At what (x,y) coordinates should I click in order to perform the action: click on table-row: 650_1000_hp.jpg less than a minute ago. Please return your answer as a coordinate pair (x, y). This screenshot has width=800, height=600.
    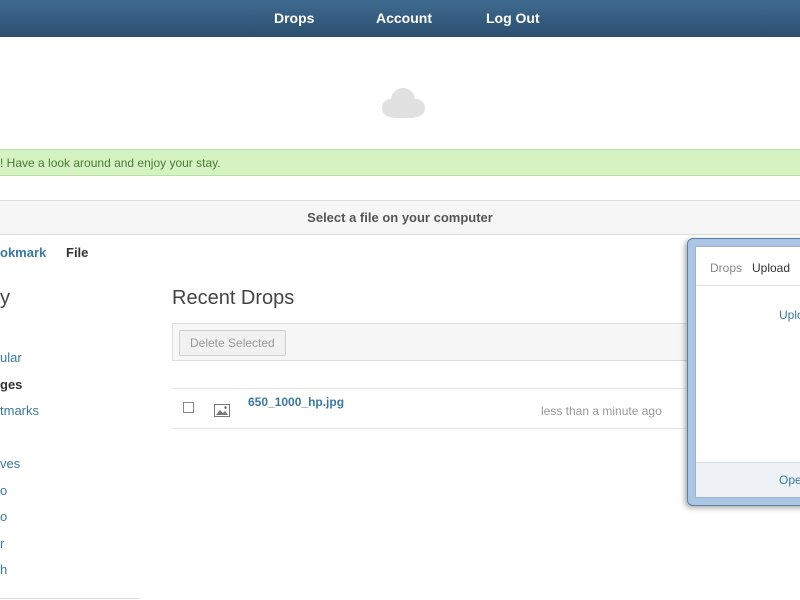
    Looking at the image, I should click on (452, 408).